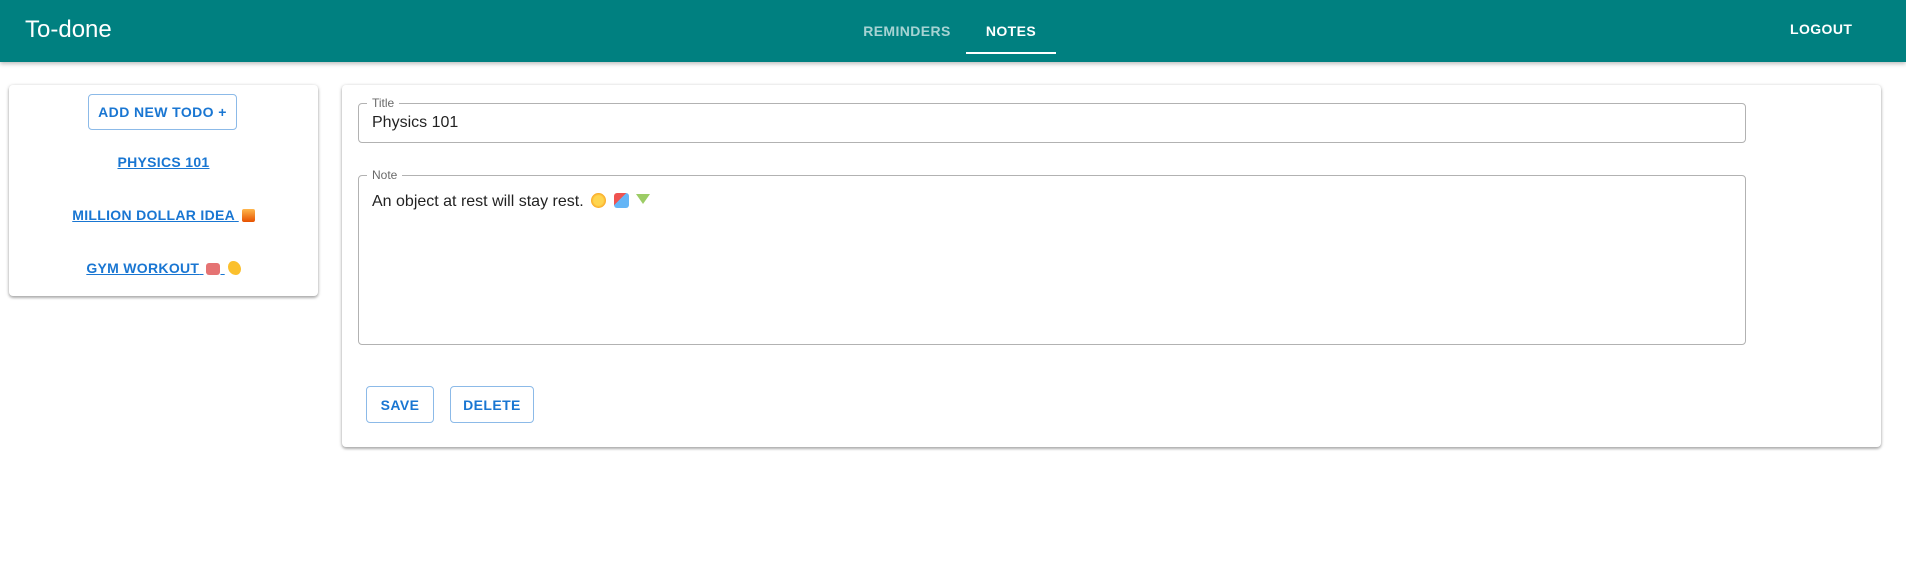 This screenshot has height=576, width=1906. What do you see at coordinates (162, 112) in the screenshot?
I see `add-new-todo-button: ADD NEW TODO +` at bounding box center [162, 112].